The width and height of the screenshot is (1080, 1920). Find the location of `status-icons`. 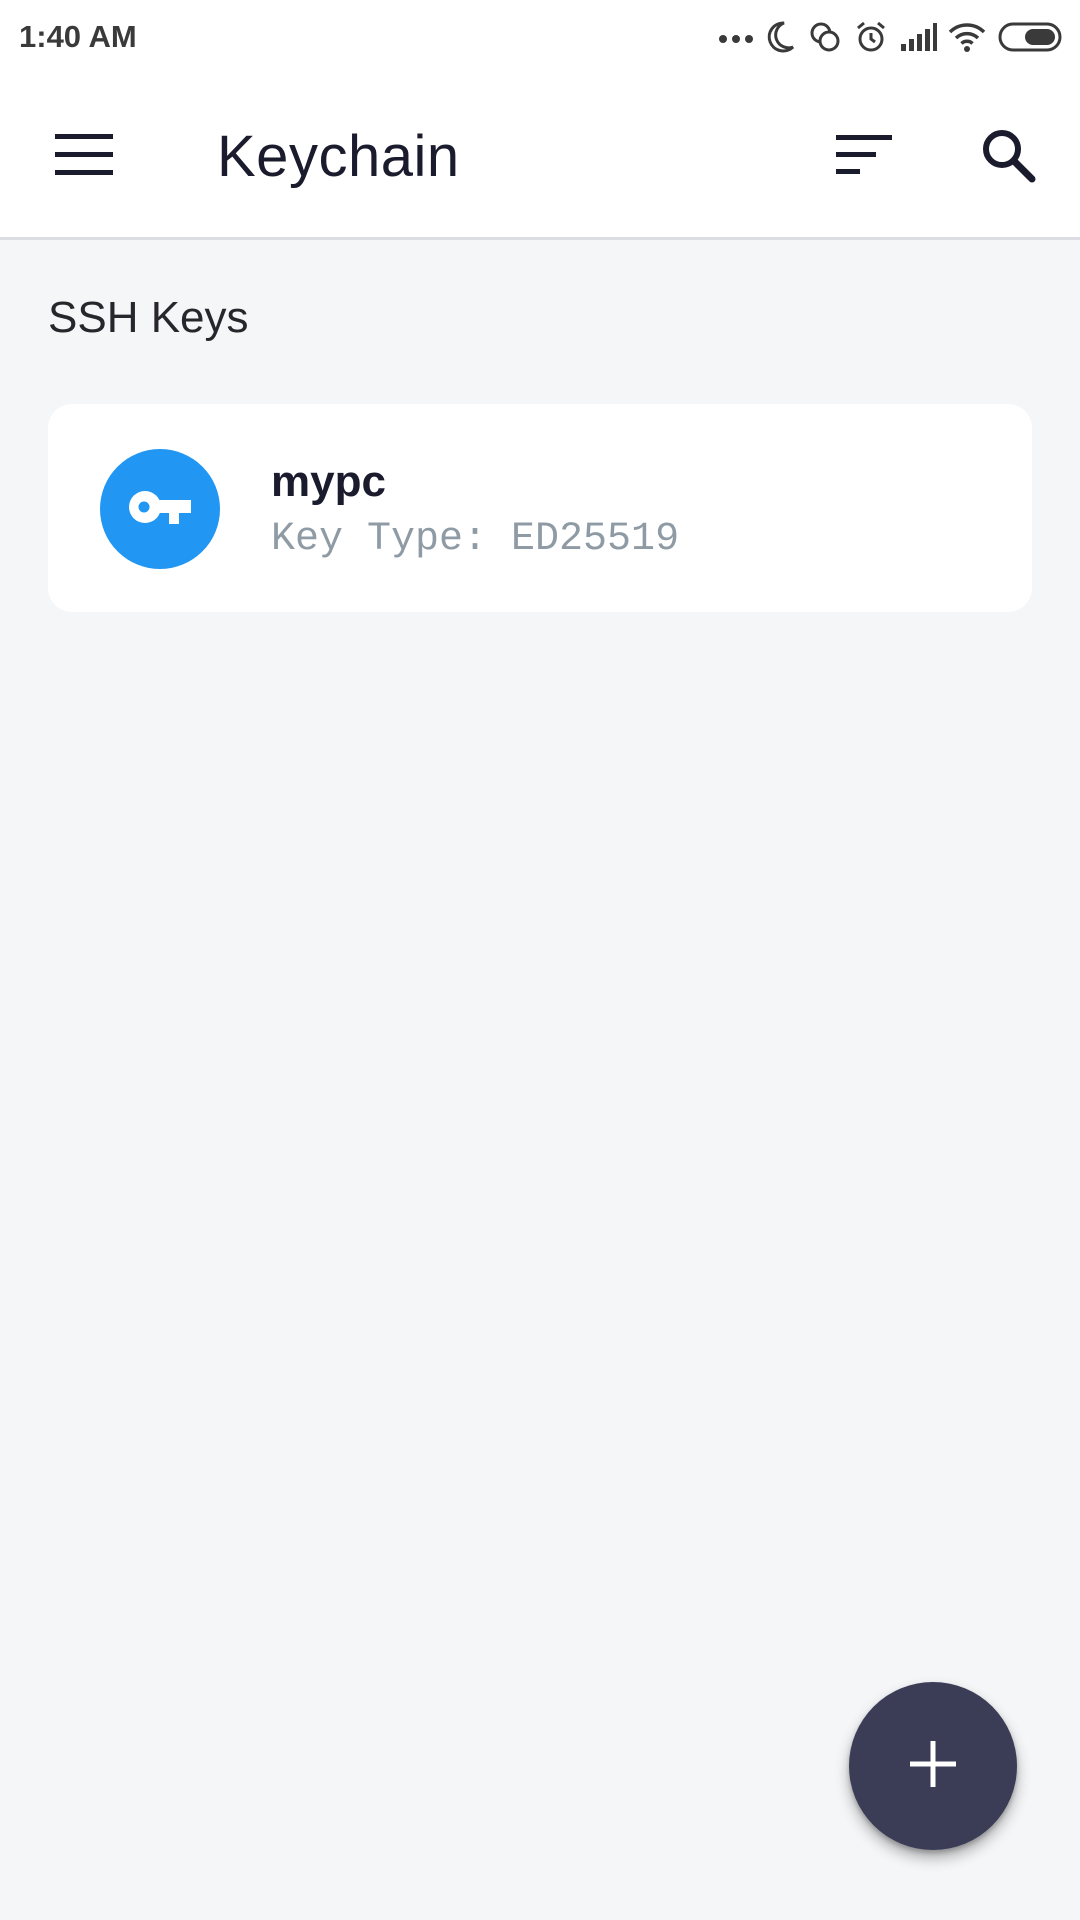

status-icons is located at coordinates (891, 37).